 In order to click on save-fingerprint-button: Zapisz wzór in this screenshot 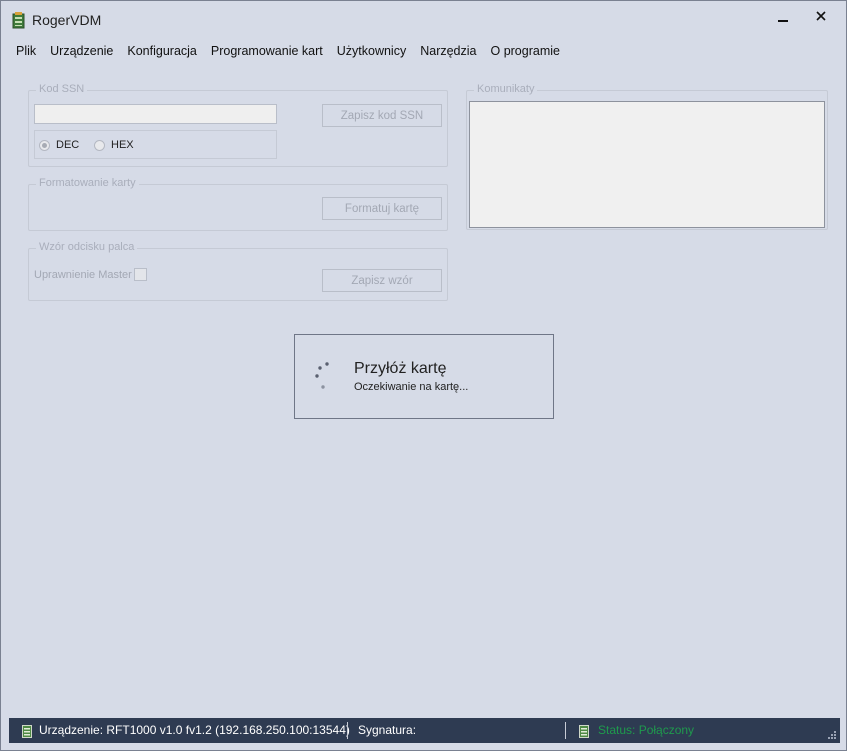, I will do `click(382, 280)`.